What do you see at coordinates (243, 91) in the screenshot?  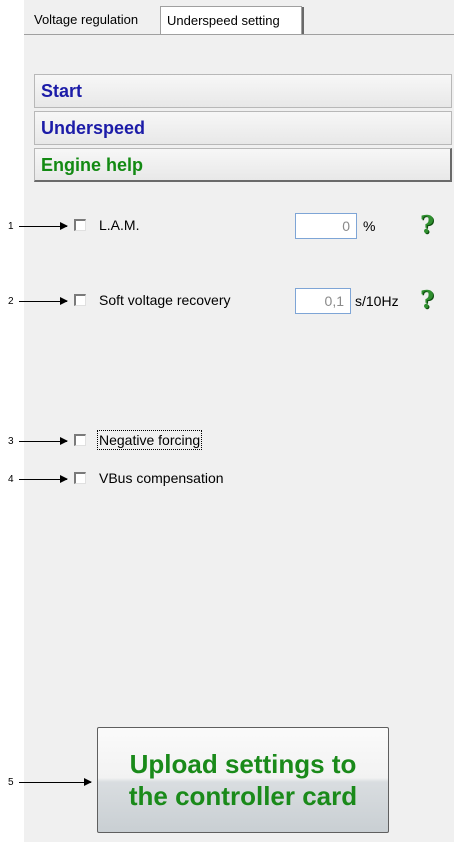 I see `section-start-button: Start` at bounding box center [243, 91].